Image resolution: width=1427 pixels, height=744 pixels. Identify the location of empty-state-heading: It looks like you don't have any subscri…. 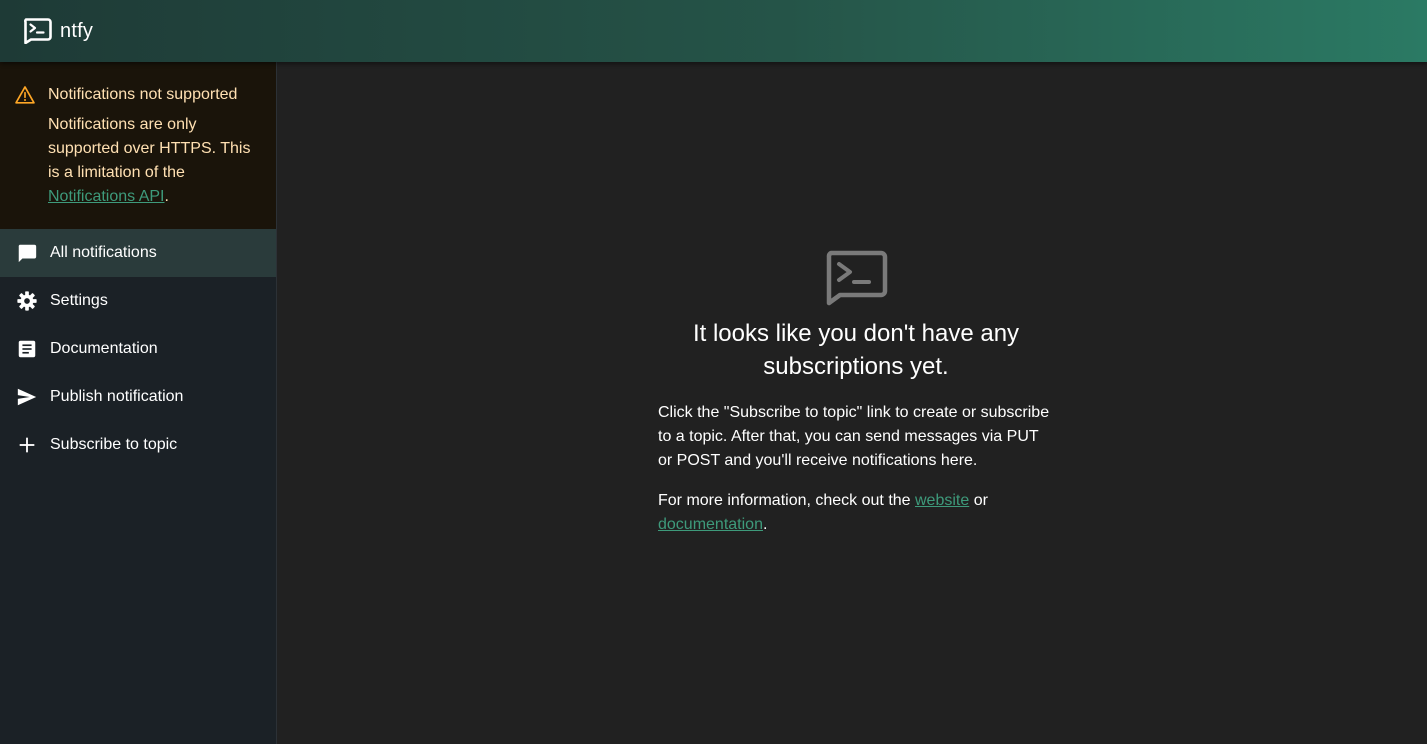
(856, 350).